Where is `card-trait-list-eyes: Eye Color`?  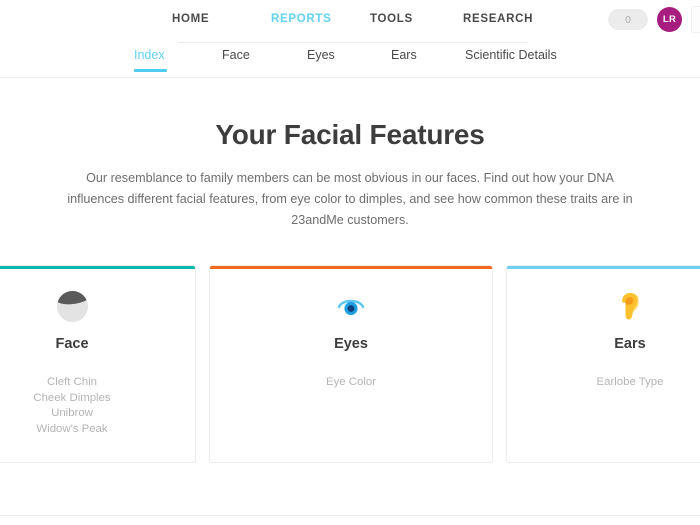
card-trait-list-eyes: Eye Color is located at coordinates (351, 383).